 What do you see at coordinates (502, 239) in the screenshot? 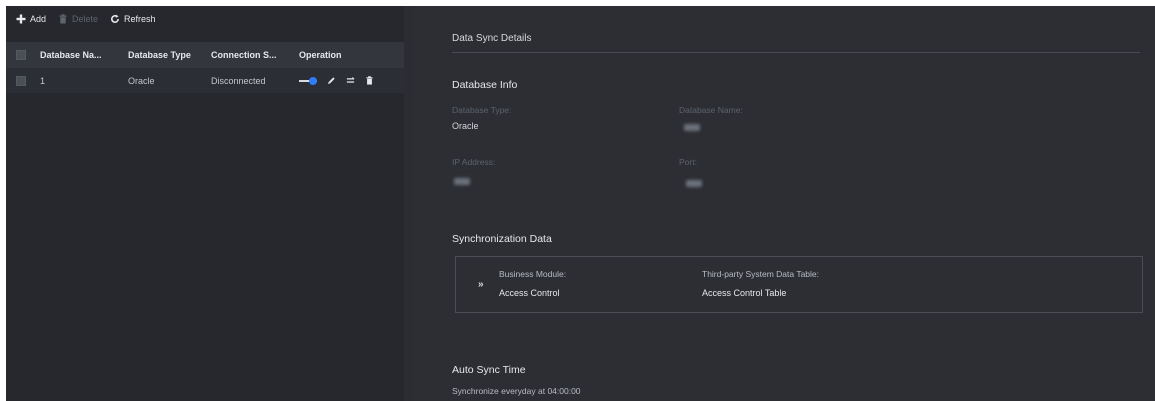
I see `synchronization-data-heading: Synchronization Data` at bounding box center [502, 239].